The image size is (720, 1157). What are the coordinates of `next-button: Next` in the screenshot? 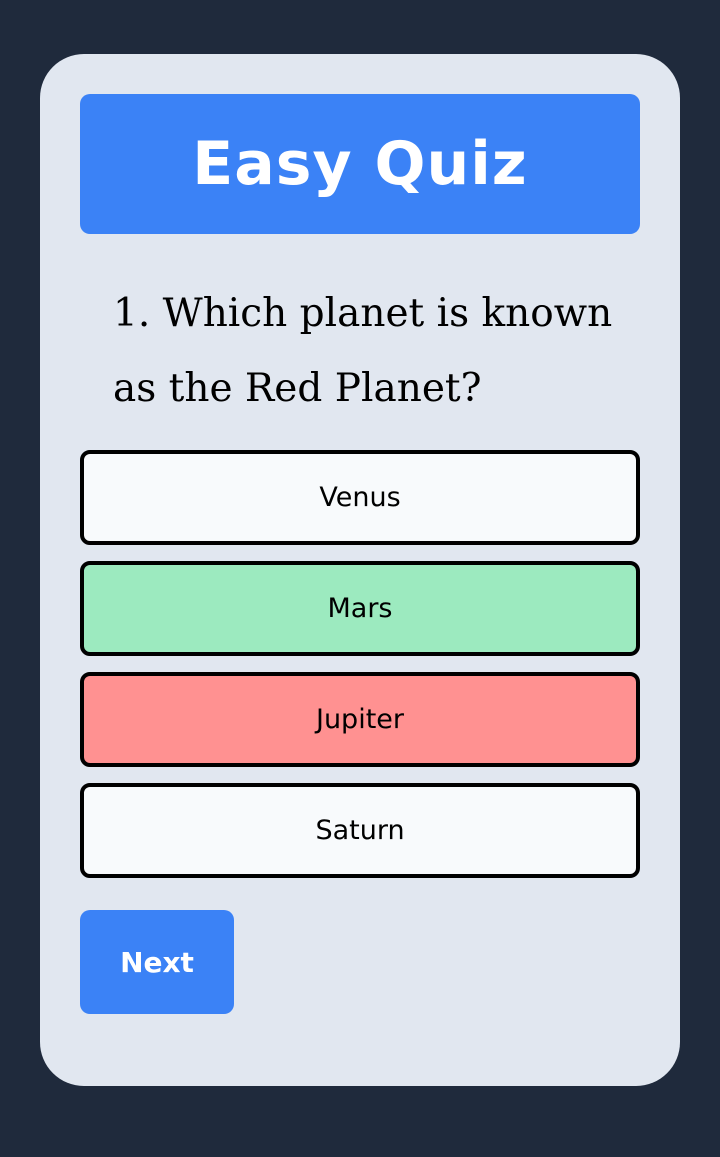 It's located at (157, 962).